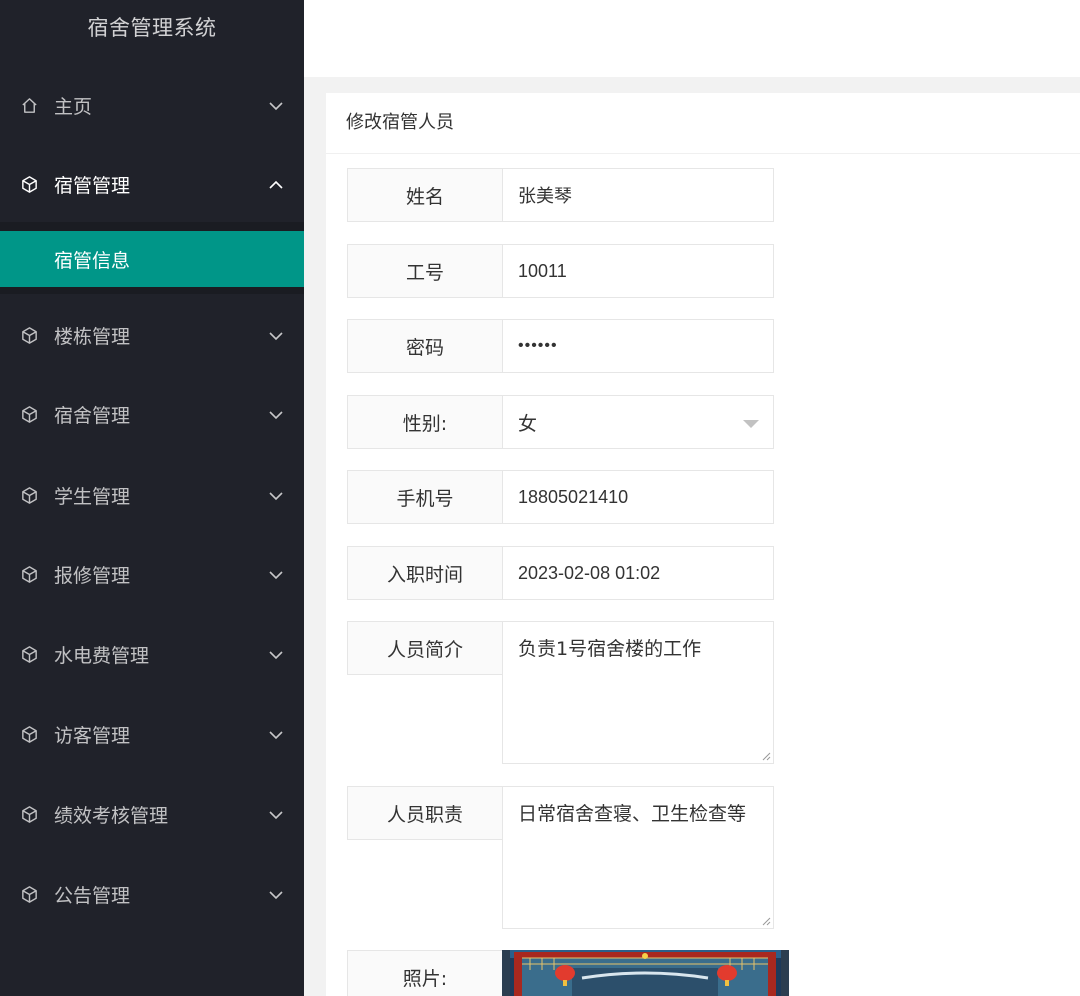 The image size is (1080, 996). Describe the element at coordinates (425, 973) in the screenshot. I see `field-label: 照片:` at that location.